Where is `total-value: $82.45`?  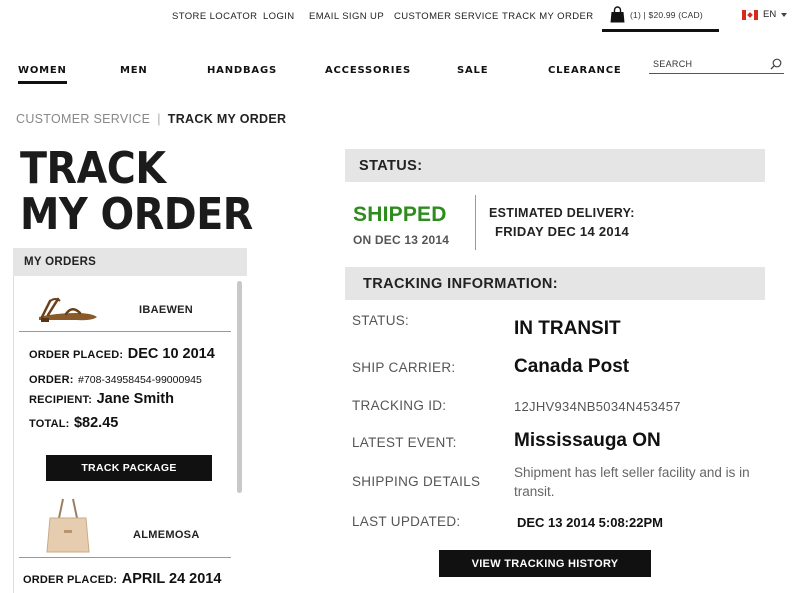 total-value: $82.45 is located at coordinates (96, 423).